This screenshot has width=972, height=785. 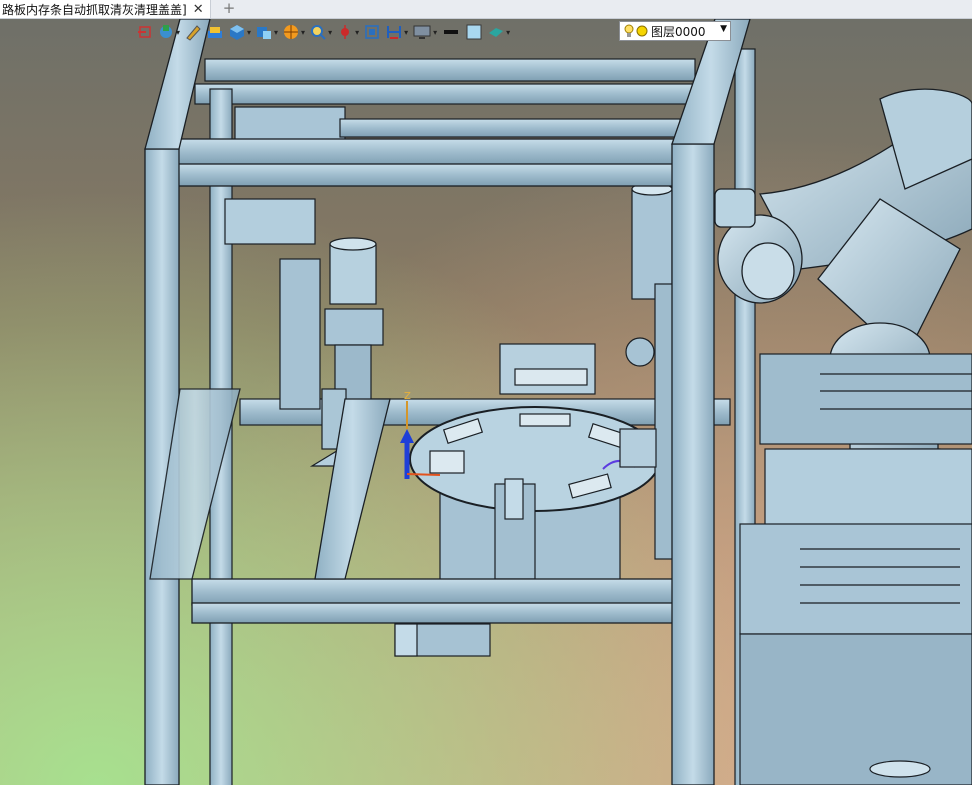 I want to click on chevron-down-icon: ▼, so click(x=723, y=29).